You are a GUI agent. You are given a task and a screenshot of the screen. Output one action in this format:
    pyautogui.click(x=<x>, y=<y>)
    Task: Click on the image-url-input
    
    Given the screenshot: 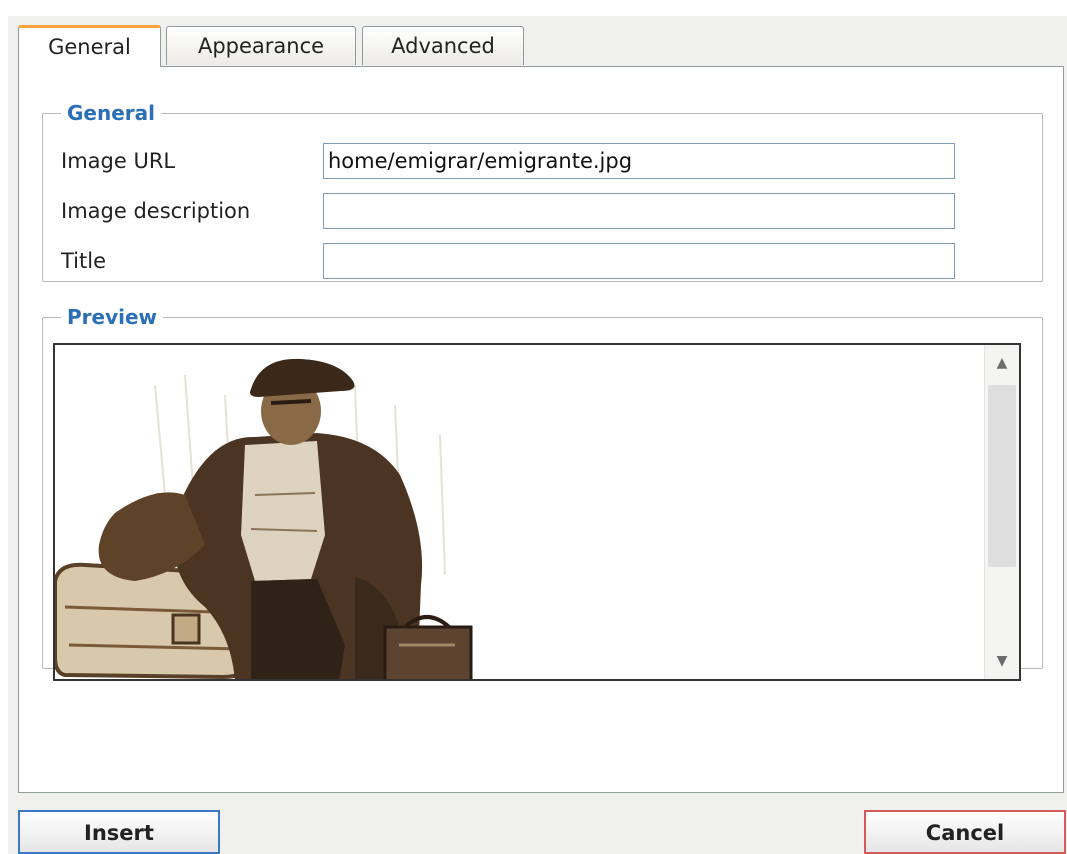 What is the action you would take?
    pyautogui.click(x=639, y=161)
    